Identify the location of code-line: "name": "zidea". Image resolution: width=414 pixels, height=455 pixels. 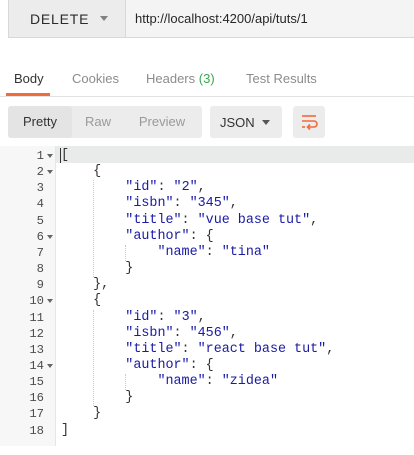
(217, 382).